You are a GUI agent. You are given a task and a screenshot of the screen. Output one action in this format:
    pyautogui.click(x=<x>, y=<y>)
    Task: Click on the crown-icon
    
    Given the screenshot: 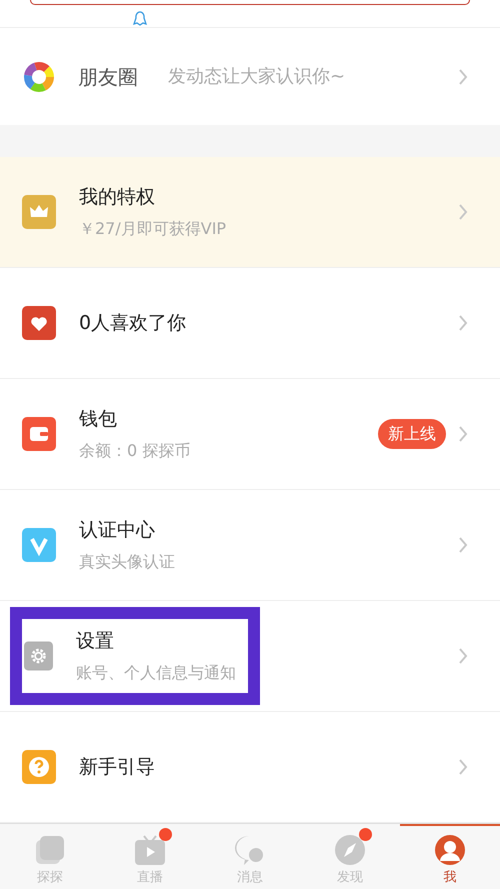 What is the action you would take?
    pyautogui.click(x=39, y=212)
    